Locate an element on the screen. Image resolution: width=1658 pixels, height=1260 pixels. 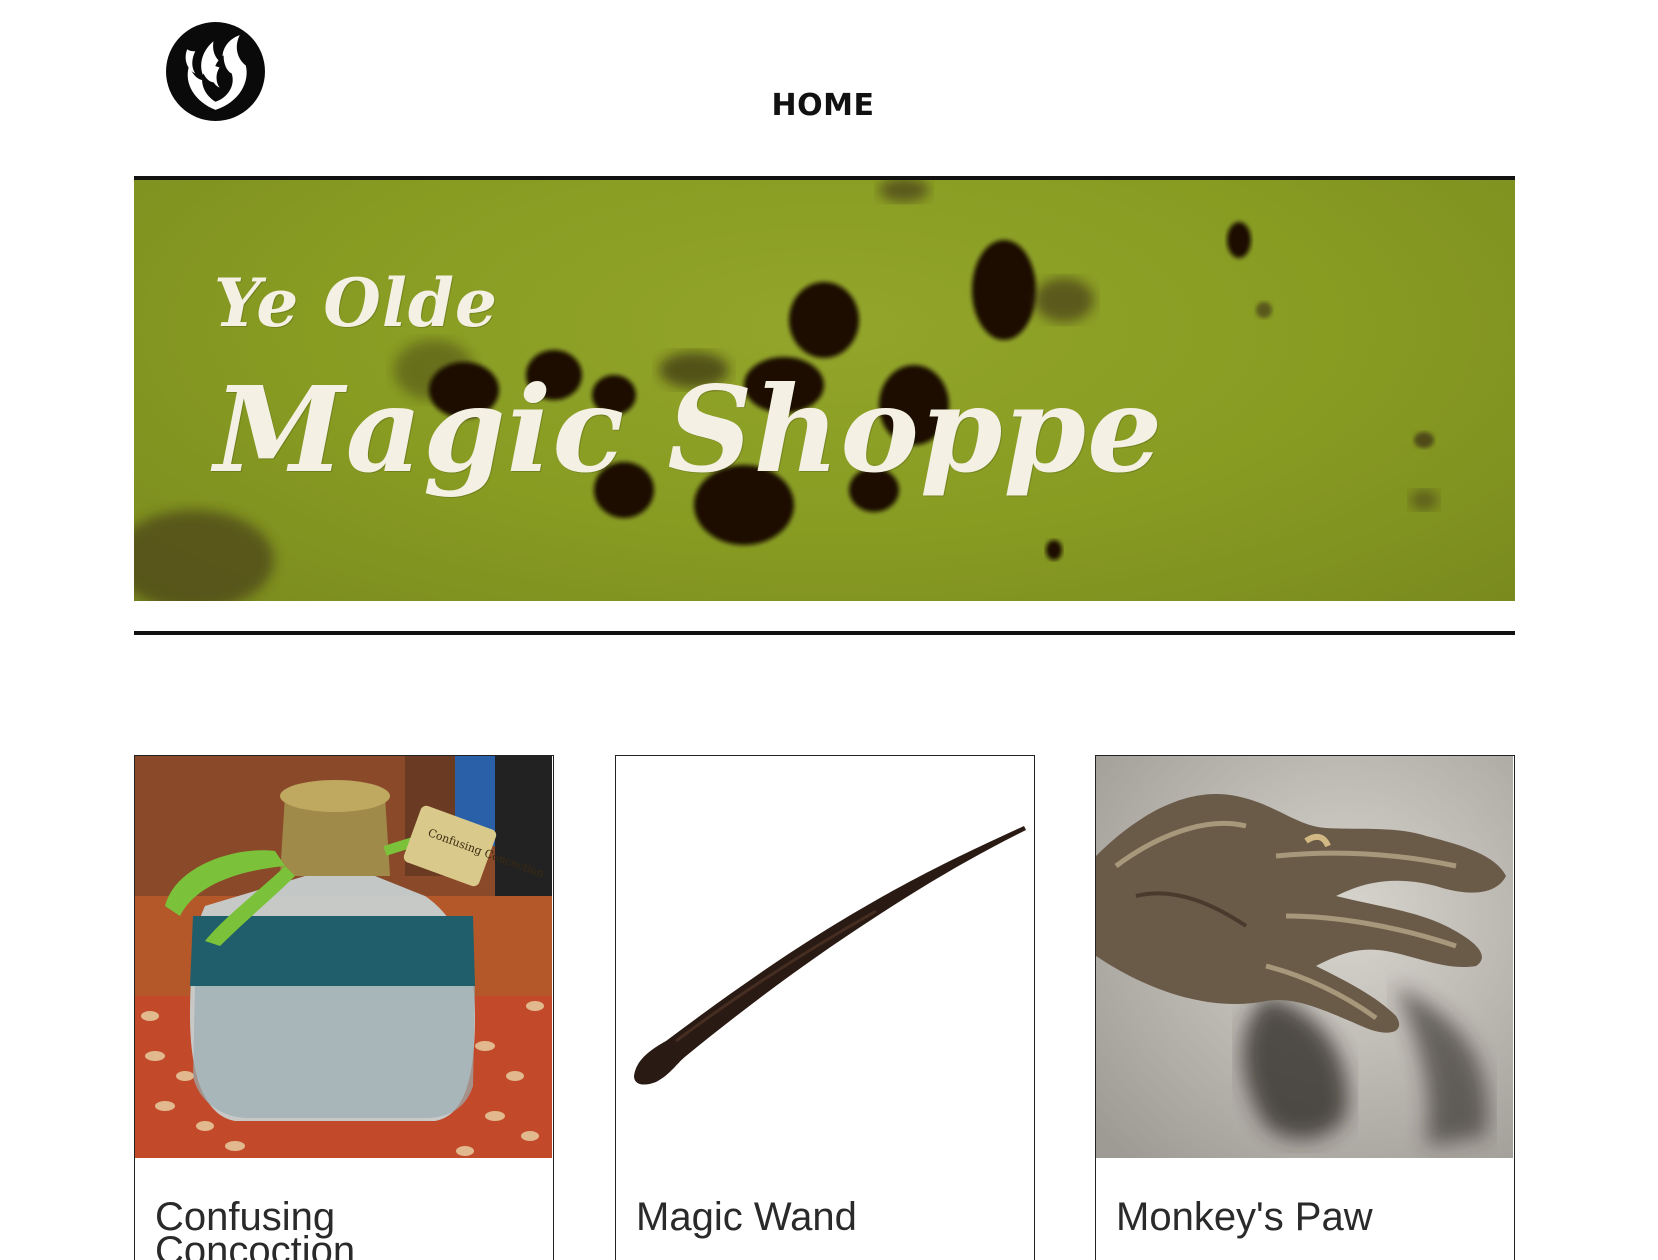
potion-bottle-image: Confusing Concoction is located at coordinates (343, 957).